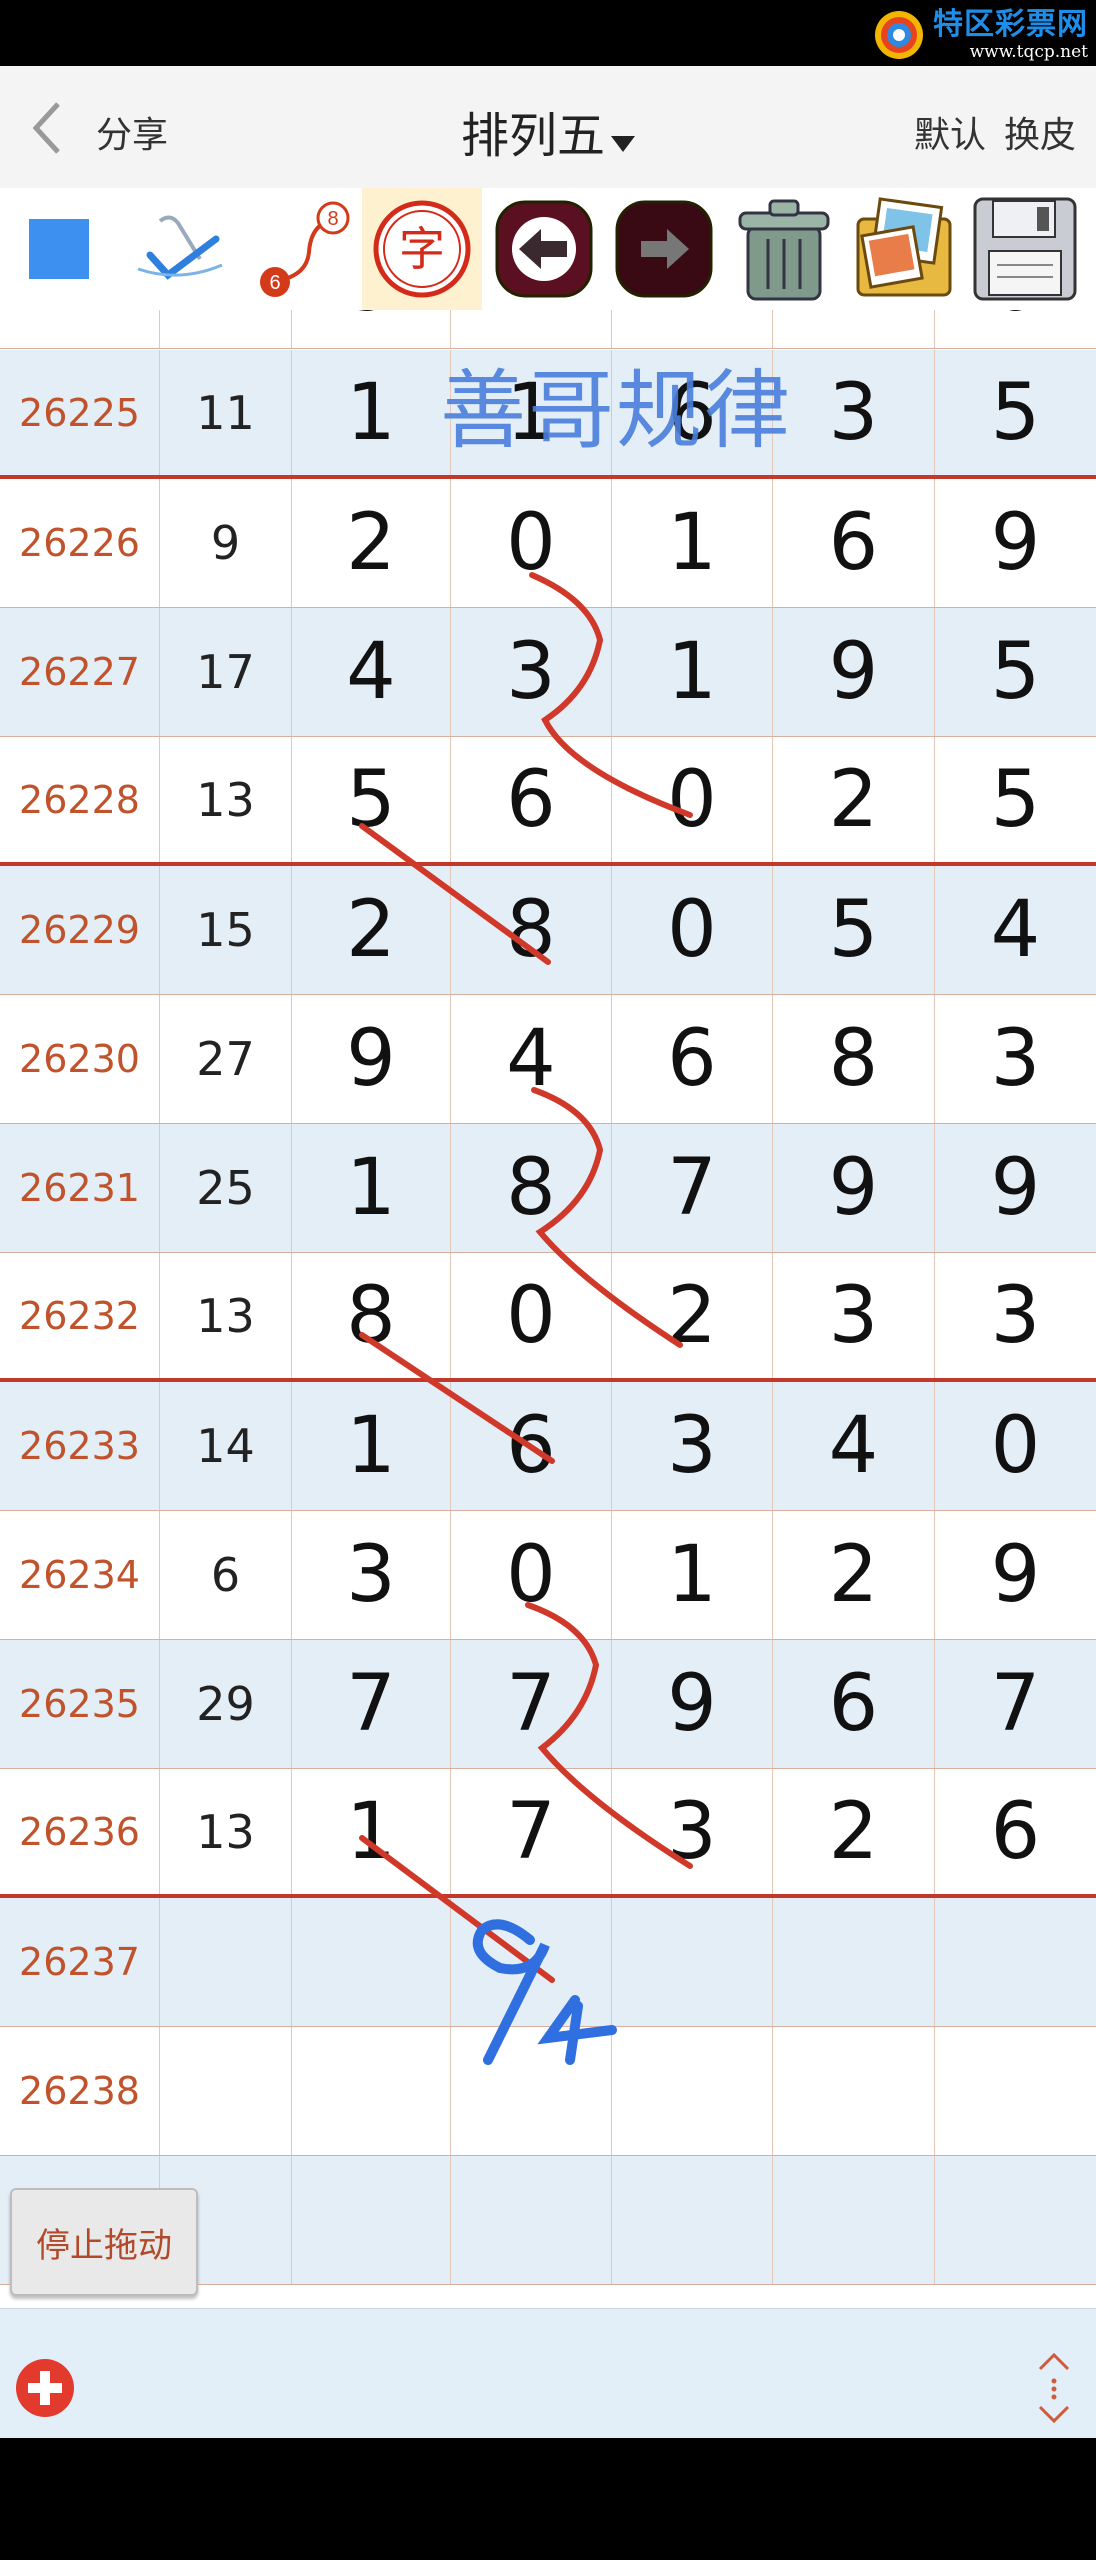 The image size is (1096, 2560). I want to click on table-row: 26231 25 1 8 7 9 9, so click(548, 1188).